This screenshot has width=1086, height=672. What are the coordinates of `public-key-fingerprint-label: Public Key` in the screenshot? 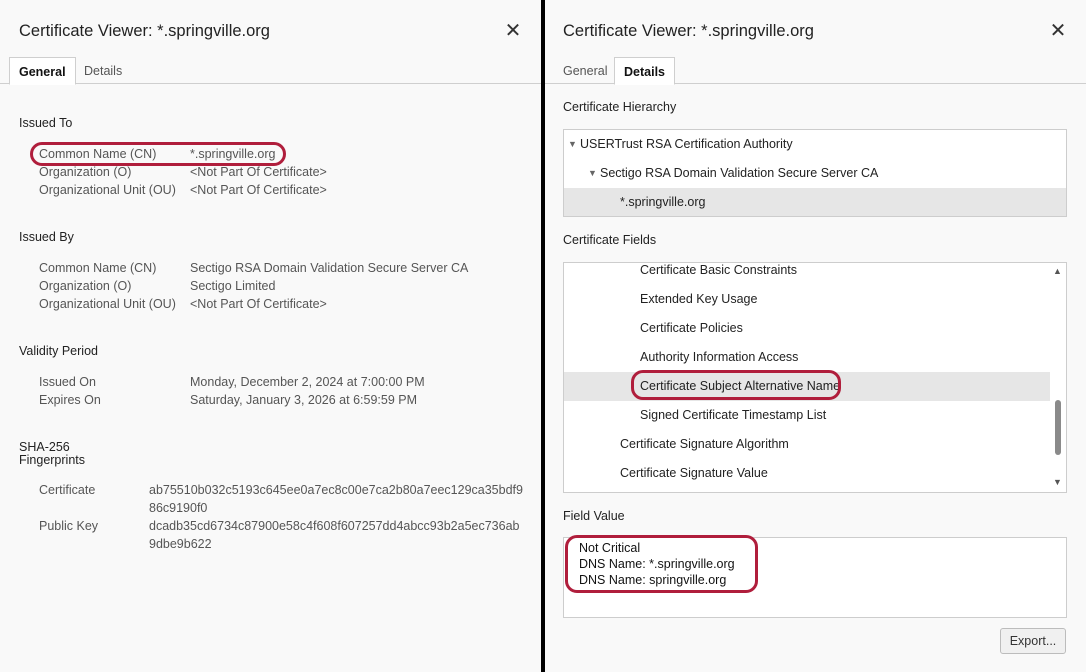 It's located at (69, 526).